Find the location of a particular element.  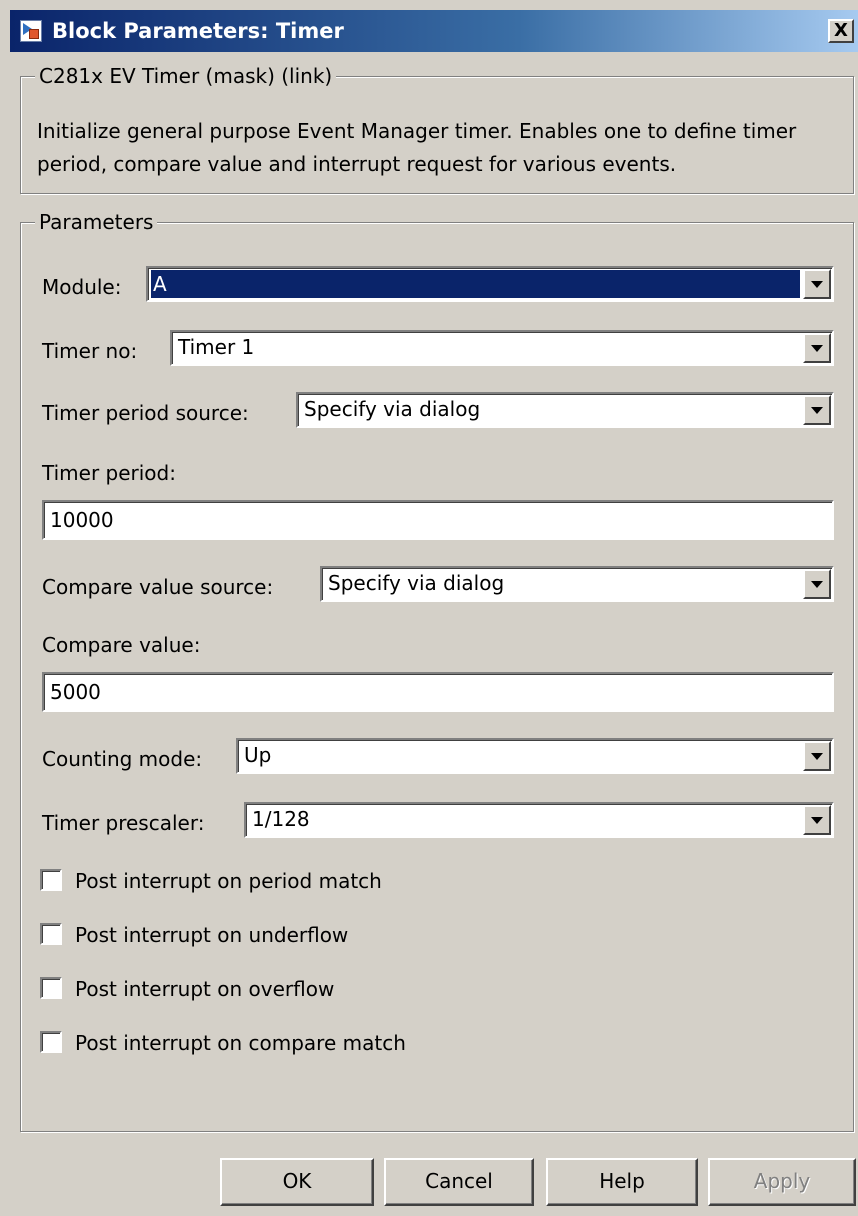

cancel-button: Cancel is located at coordinates (459, 1182).